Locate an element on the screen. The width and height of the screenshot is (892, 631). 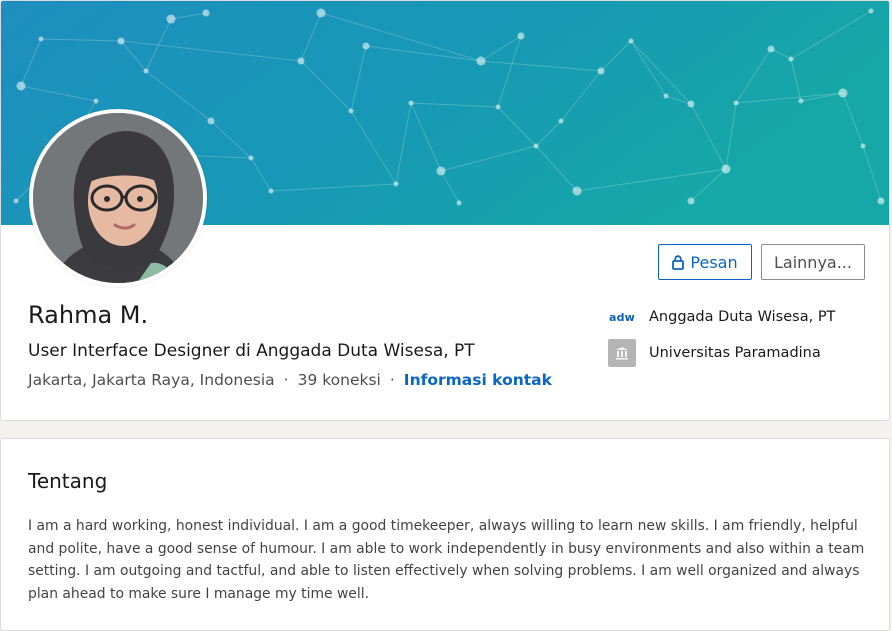
company-logo: adw is located at coordinates (622, 317).